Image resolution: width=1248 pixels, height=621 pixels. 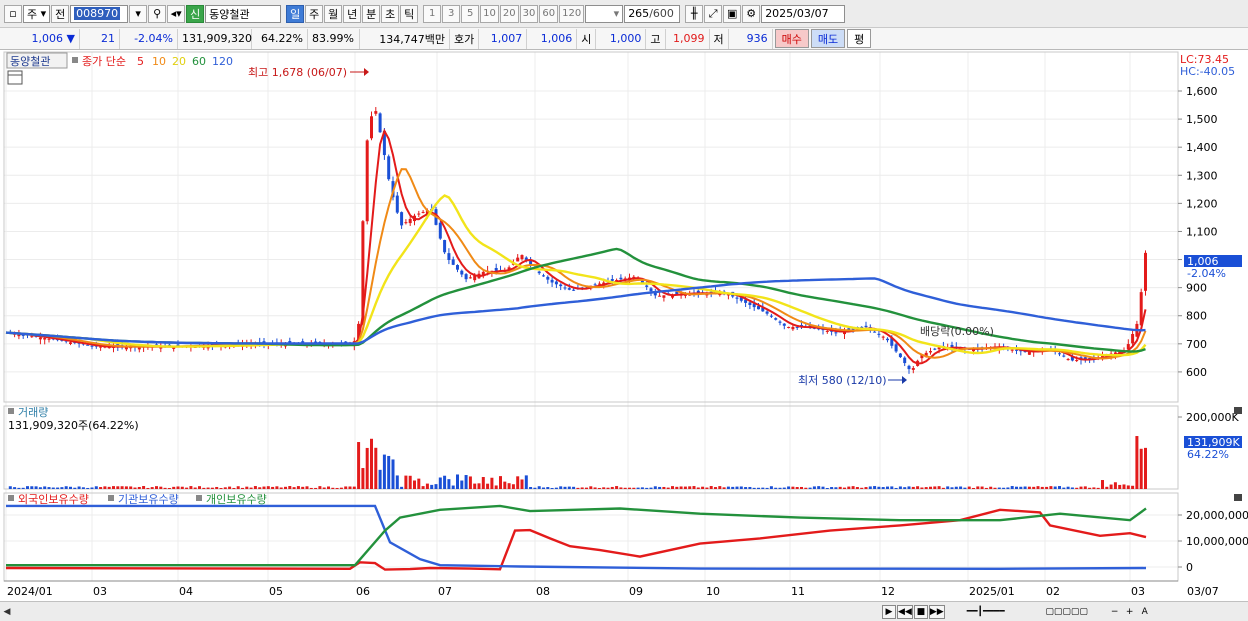 I want to click on holdings-legend-foreign: 외국인보유수량, so click(x=53, y=499).